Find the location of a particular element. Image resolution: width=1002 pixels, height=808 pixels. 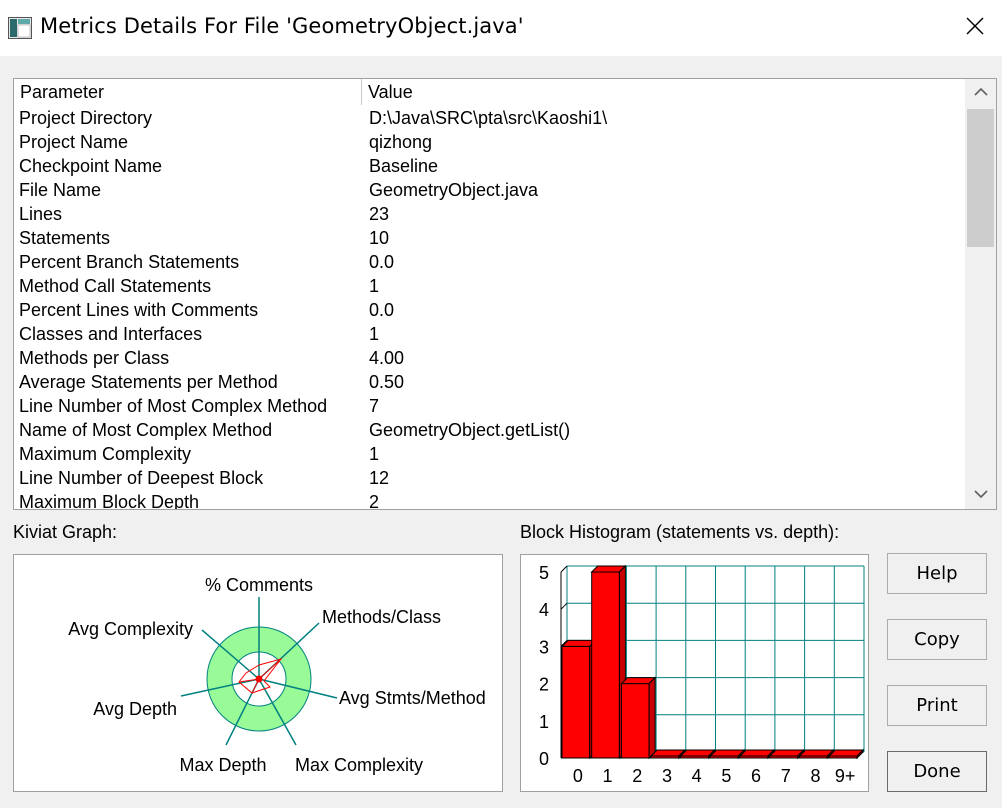

y-tick-label: 4 is located at coordinates (544, 610).